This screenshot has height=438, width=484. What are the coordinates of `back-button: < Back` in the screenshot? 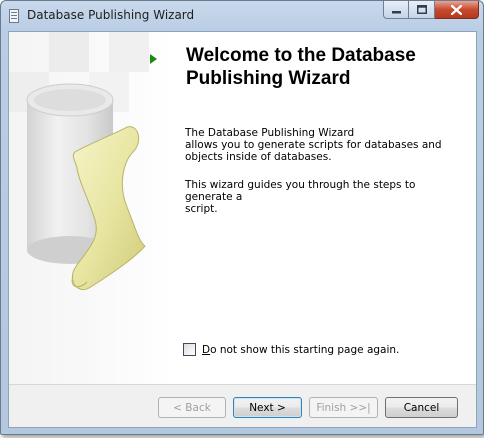 It's located at (192, 407).